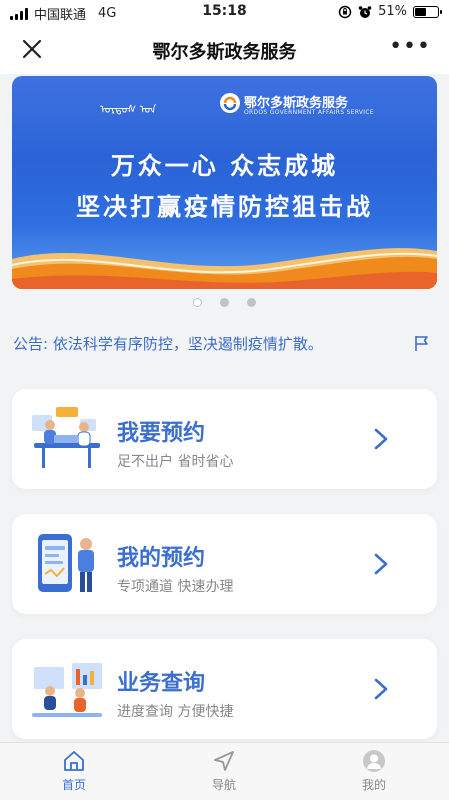 The height and width of the screenshot is (800, 449). Describe the element at coordinates (224, 564) in the screenshot. I see `card-my-appointments: 我的预约 专项通道 快速办理` at that location.